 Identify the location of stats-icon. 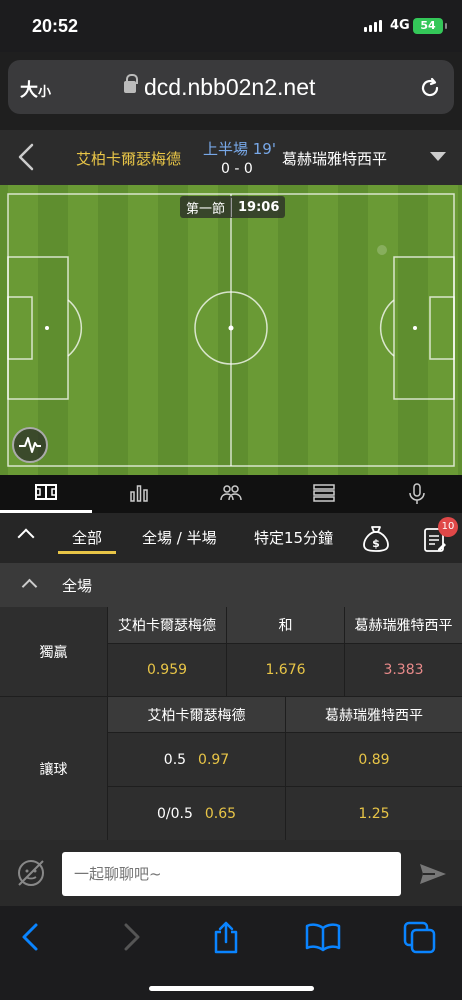
(139, 495).